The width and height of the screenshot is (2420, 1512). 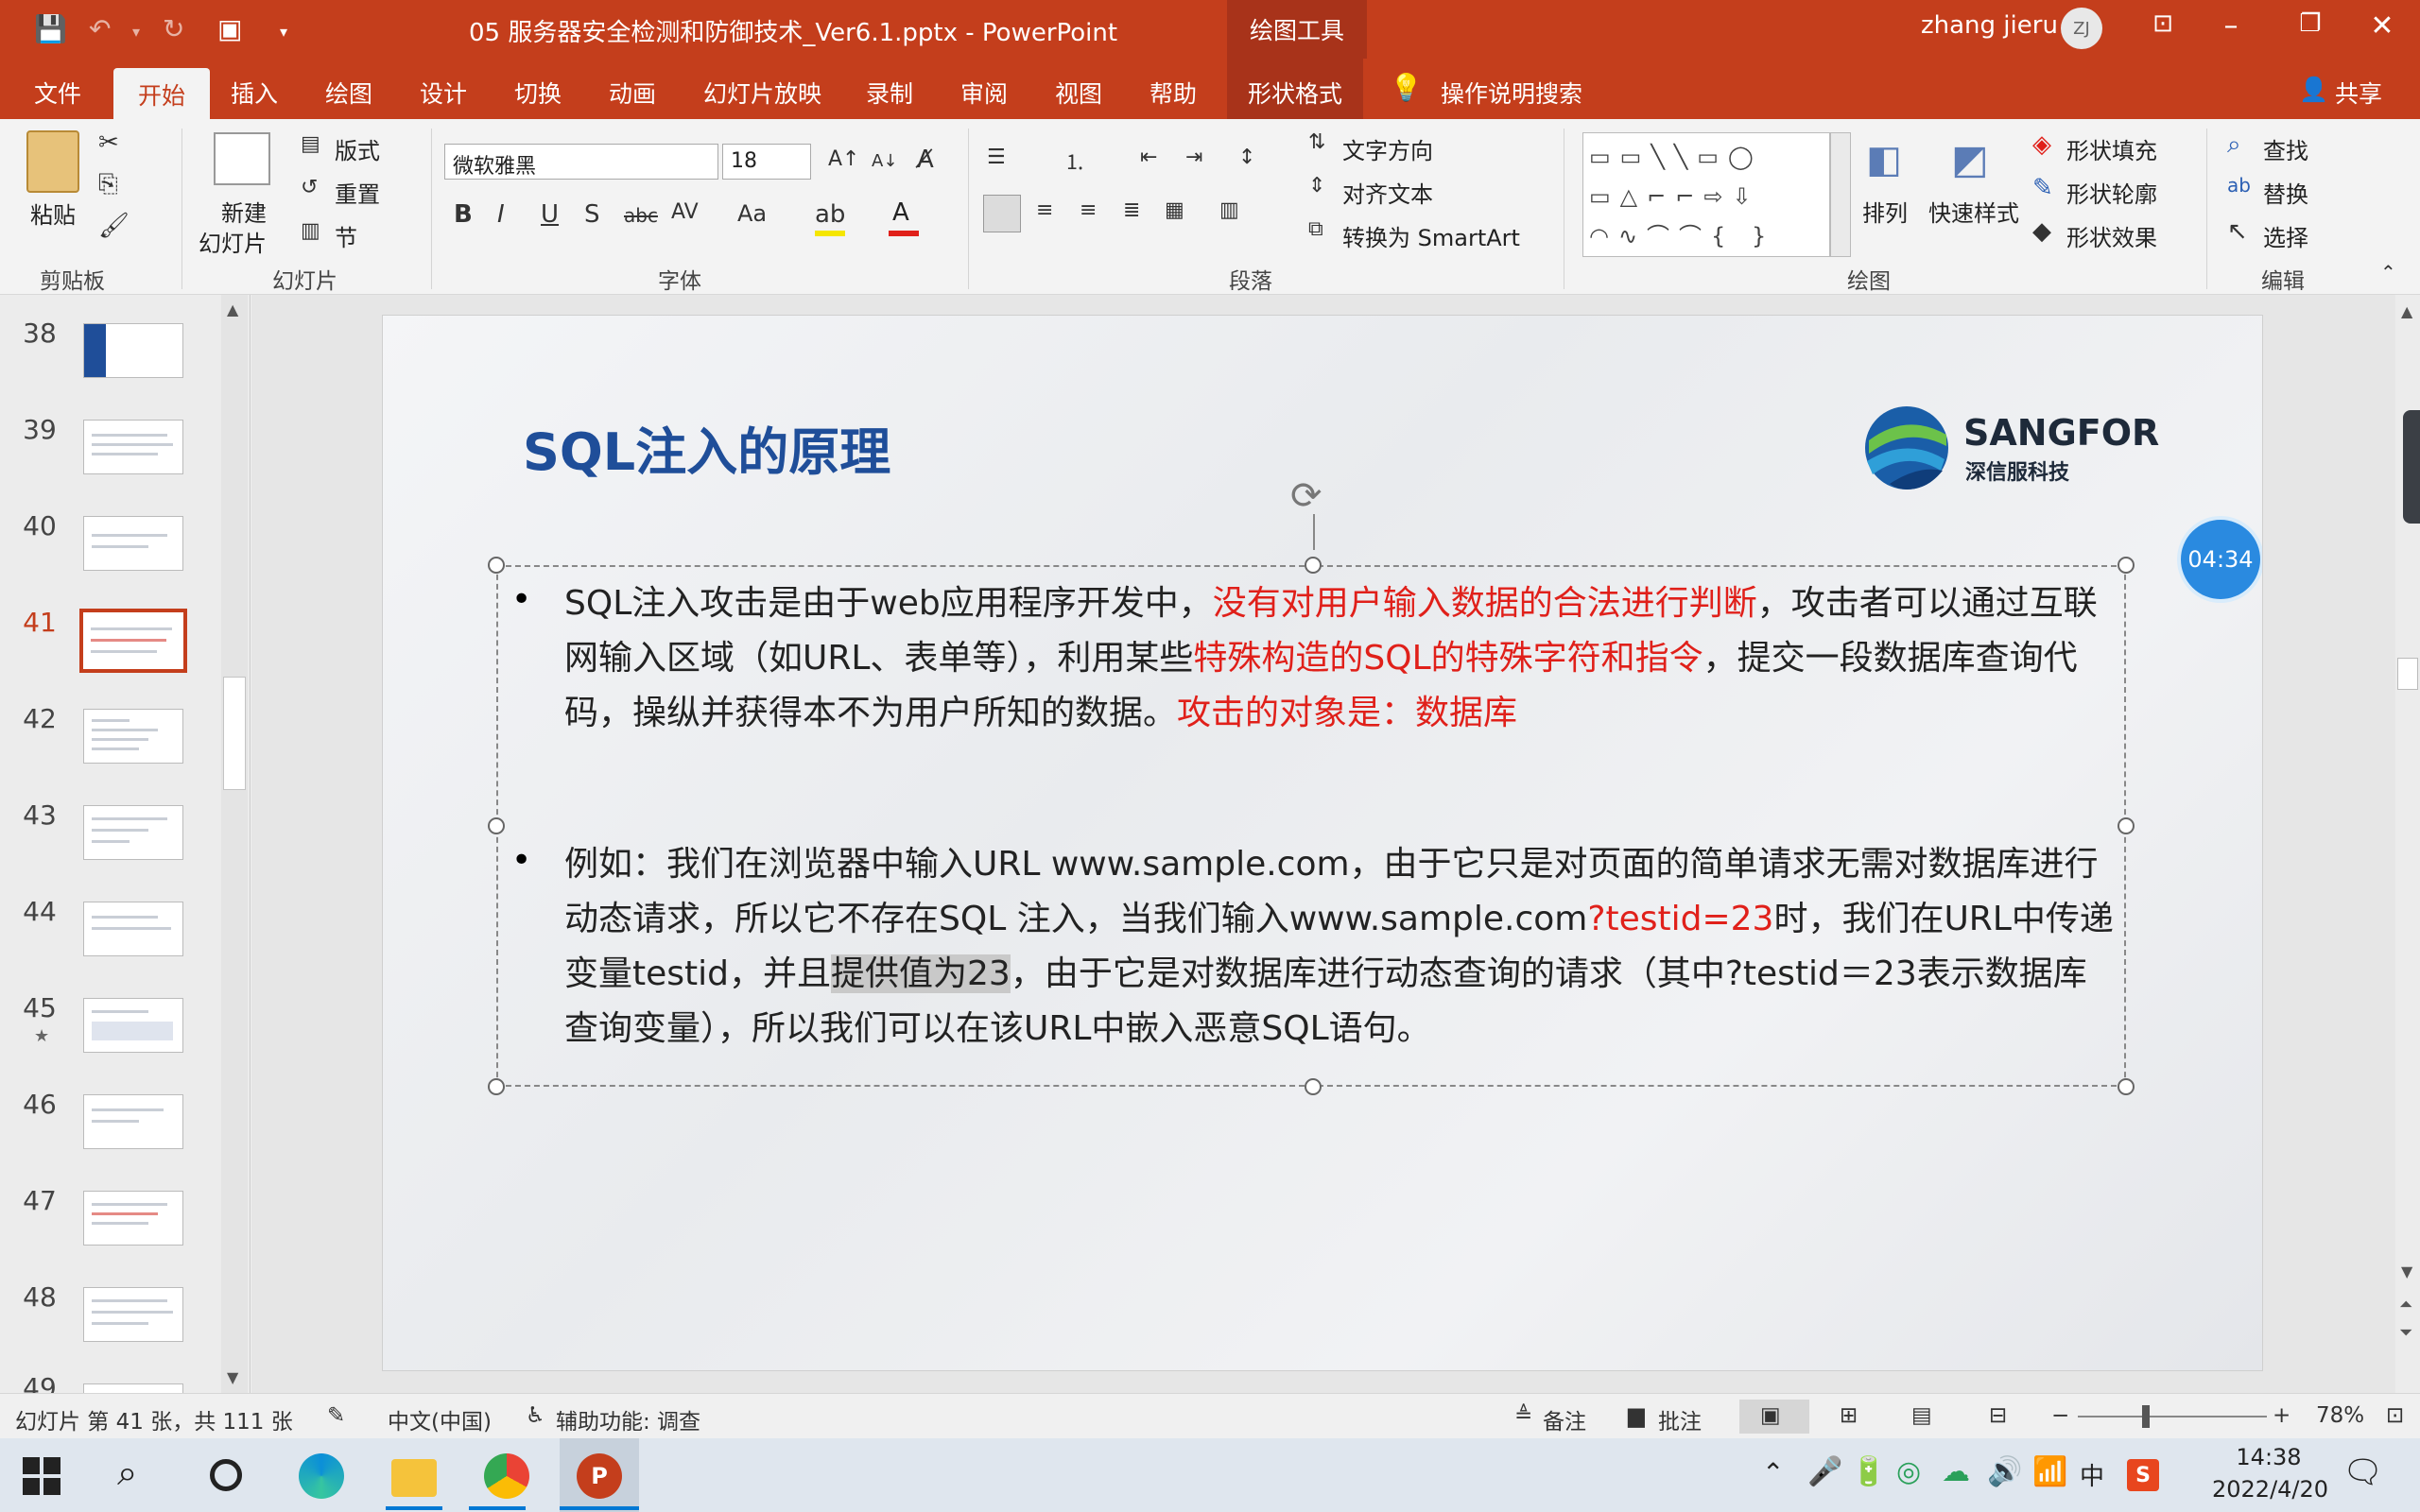 I want to click on char-spacing-icon: AV, so click(x=685, y=212).